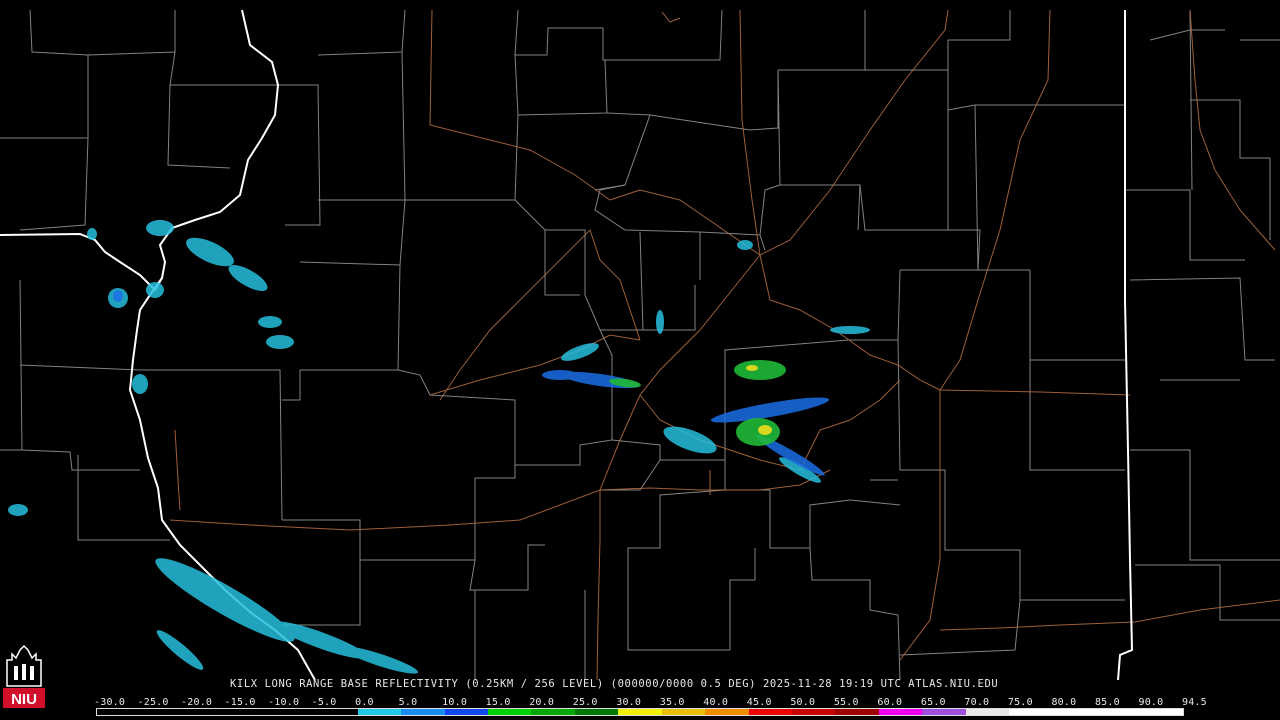  What do you see at coordinates (1151, 702) in the screenshot?
I see `colorbar-tick-label: 90.0` at bounding box center [1151, 702].